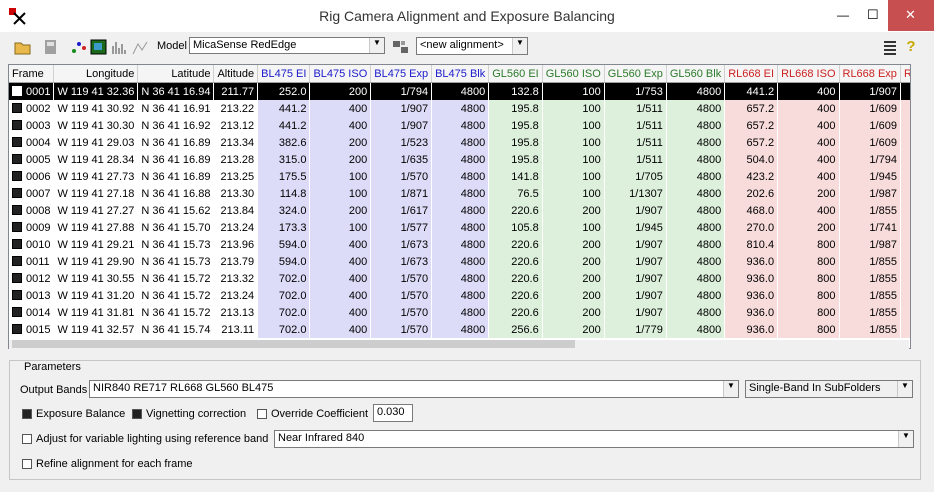  What do you see at coordinates (79, 47) in the screenshot?
I see `points-icon` at bounding box center [79, 47].